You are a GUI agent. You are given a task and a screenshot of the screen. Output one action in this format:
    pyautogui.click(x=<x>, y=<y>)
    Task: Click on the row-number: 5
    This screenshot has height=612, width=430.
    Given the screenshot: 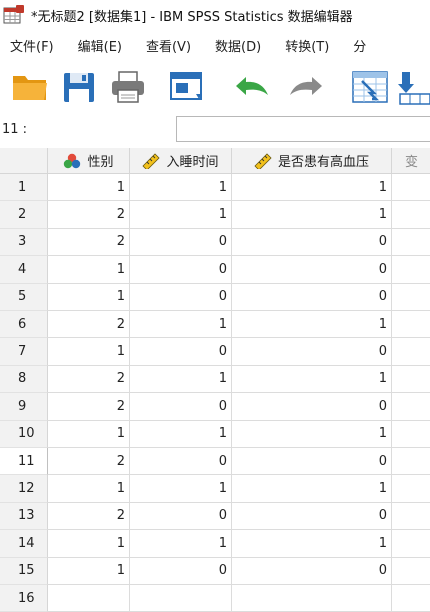 What is the action you would take?
    pyautogui.click(x=24, y=297)
    